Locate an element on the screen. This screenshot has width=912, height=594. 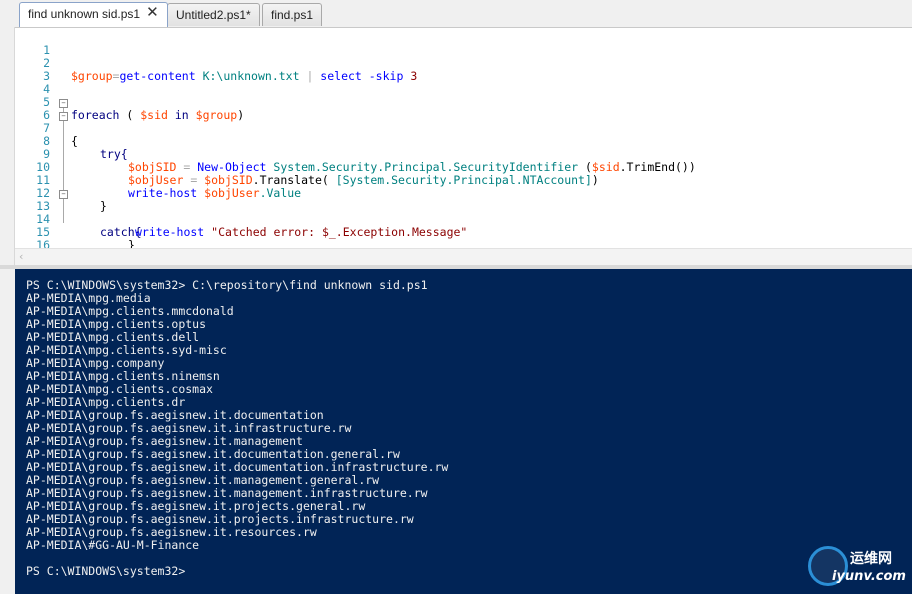
watermark-logo: 运维网 iyunv.com is located at coordinates (858, 567).